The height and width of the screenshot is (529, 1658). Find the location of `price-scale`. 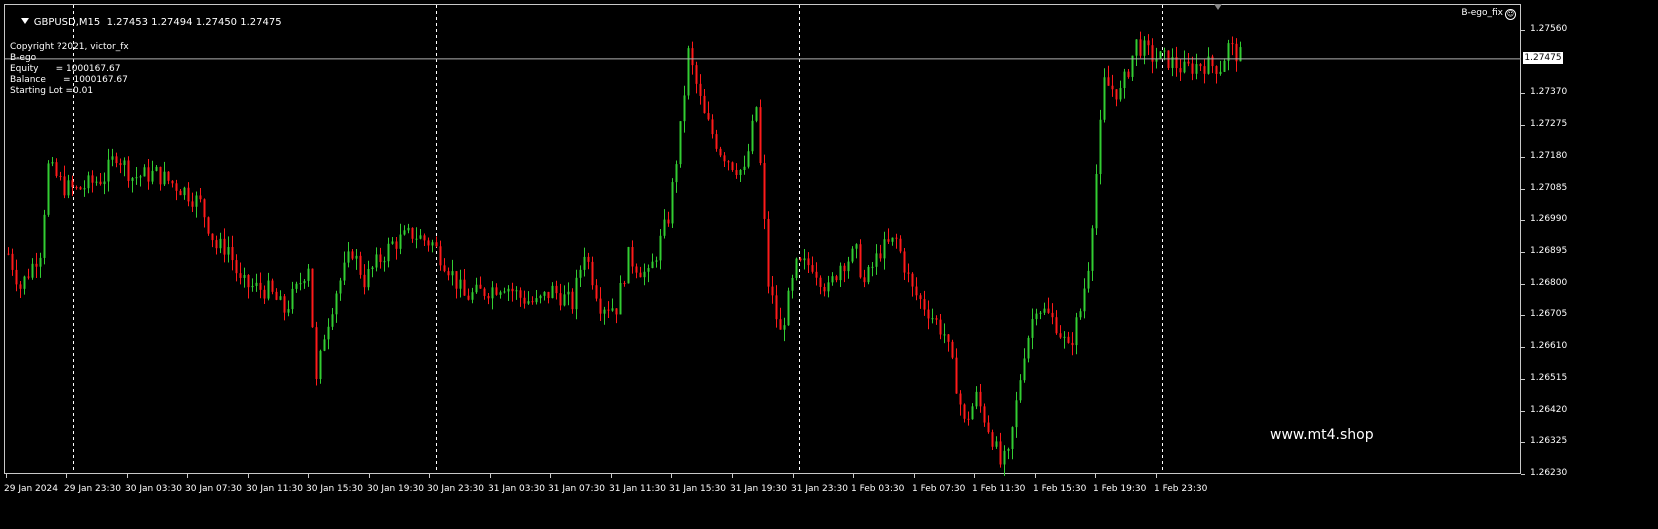

price-scale is located at coordinates (1589, 239).